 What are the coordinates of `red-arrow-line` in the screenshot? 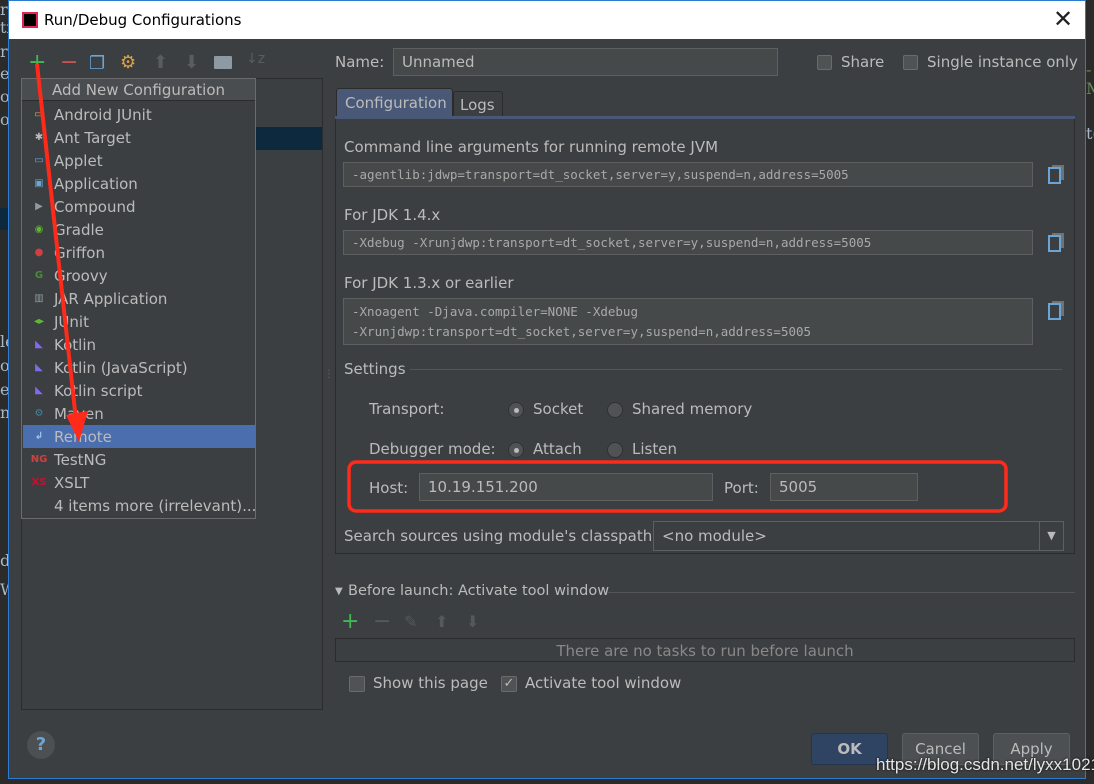 It's located at (56, 242).